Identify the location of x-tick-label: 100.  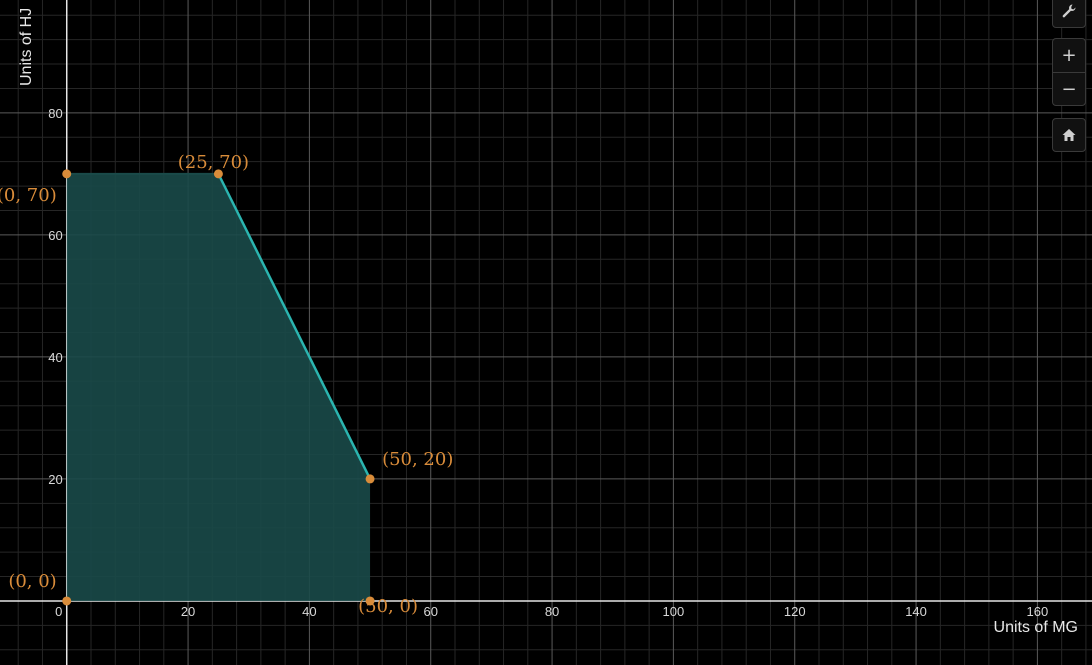
(674, 611).